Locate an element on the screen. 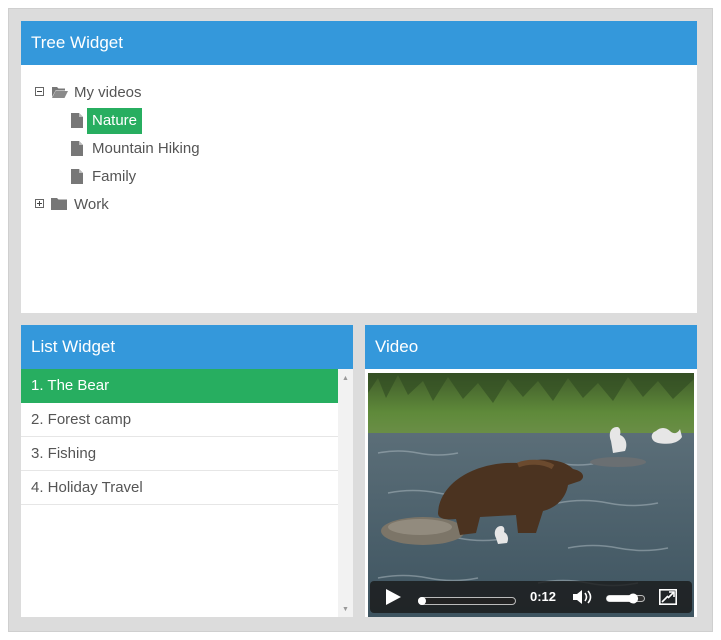 The height and width of the screenshot is (640, 721). expand-toggle-icon is located at coordinates (39, 203).